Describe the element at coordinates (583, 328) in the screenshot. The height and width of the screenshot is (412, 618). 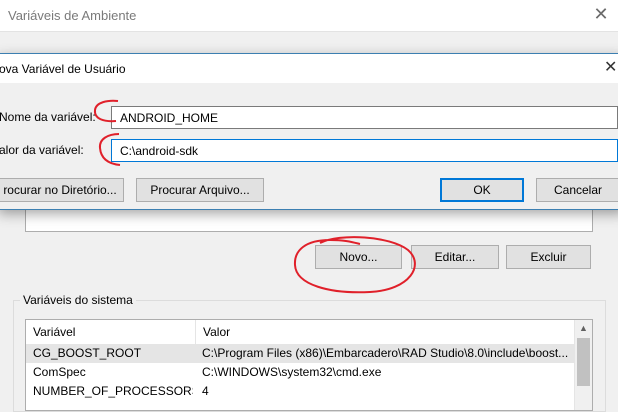
I see `chevron-up-icon: ▲` at that location.